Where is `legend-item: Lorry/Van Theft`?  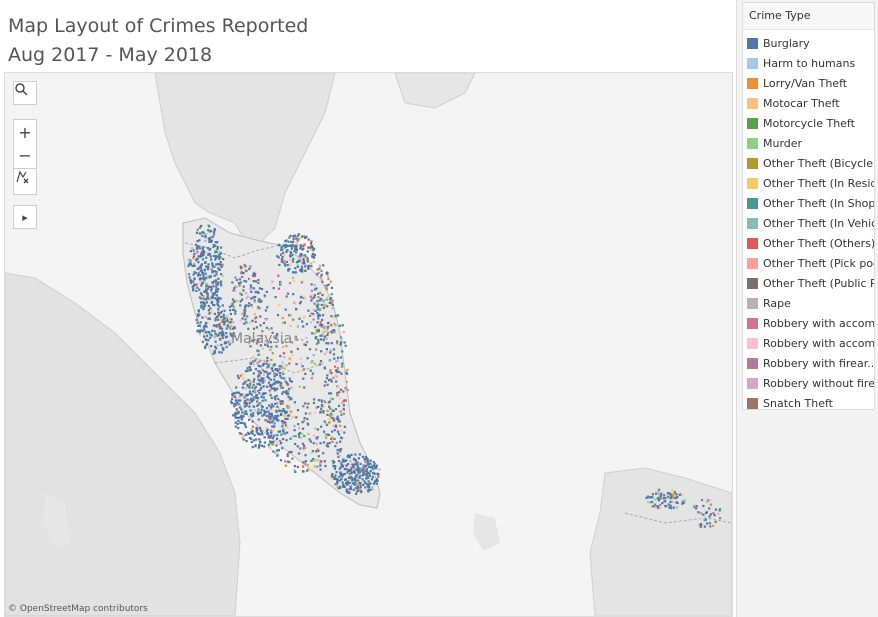 legend-item: Lorry/Van Theft is located at coordinates (808, 83).